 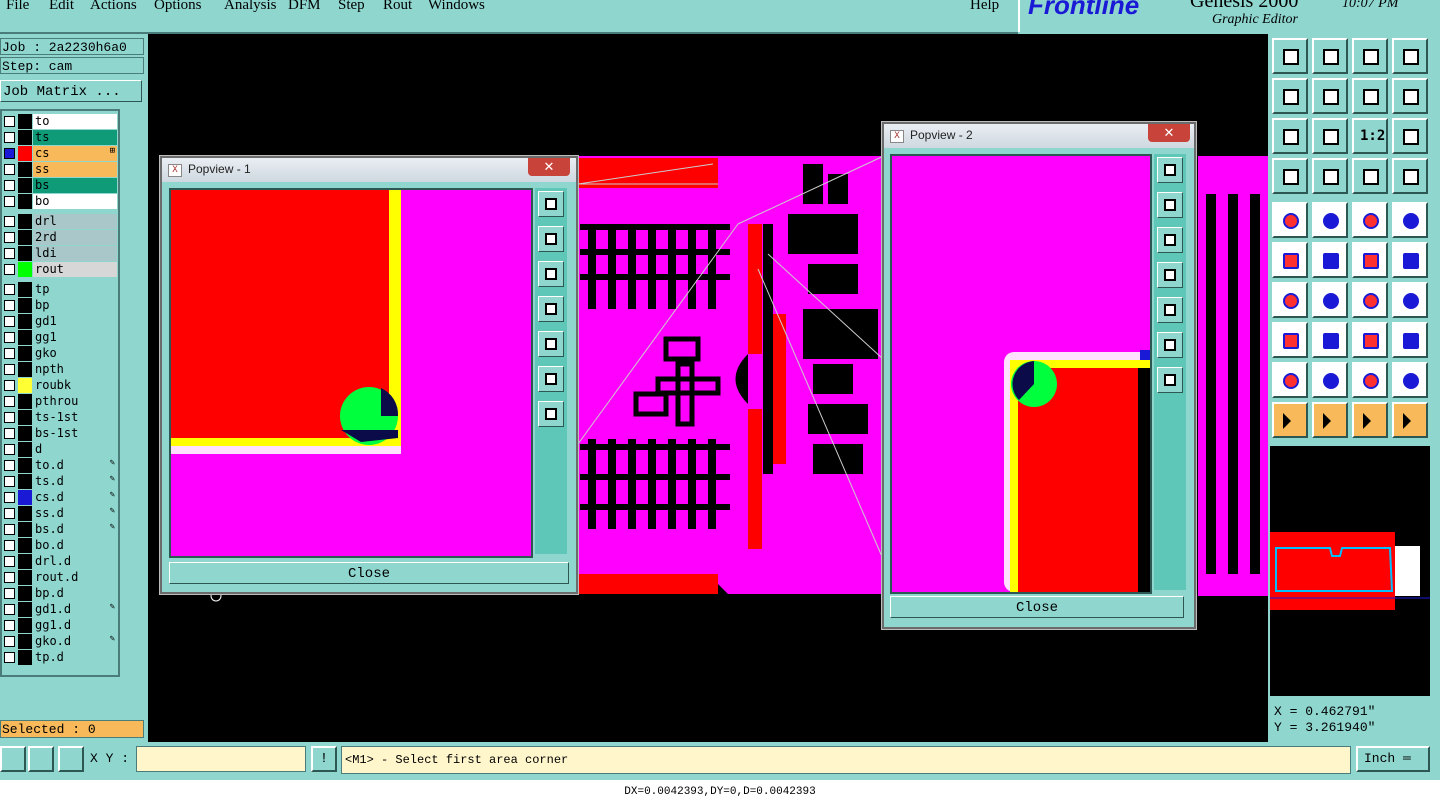 What do you see at coordinates (1169, 133) in the screenshot?
I see `popview-2-close-x-icon: ✕` at bounding box center [1169, 133].